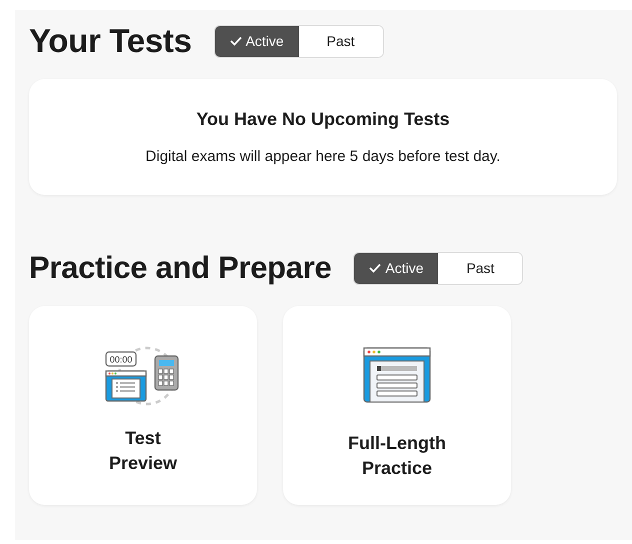  What do you see at coordinates (323, 119) in the screenshot?
I see `empty-state-title: You Have No Upcoming Tests` at bounding box center [323, 119].